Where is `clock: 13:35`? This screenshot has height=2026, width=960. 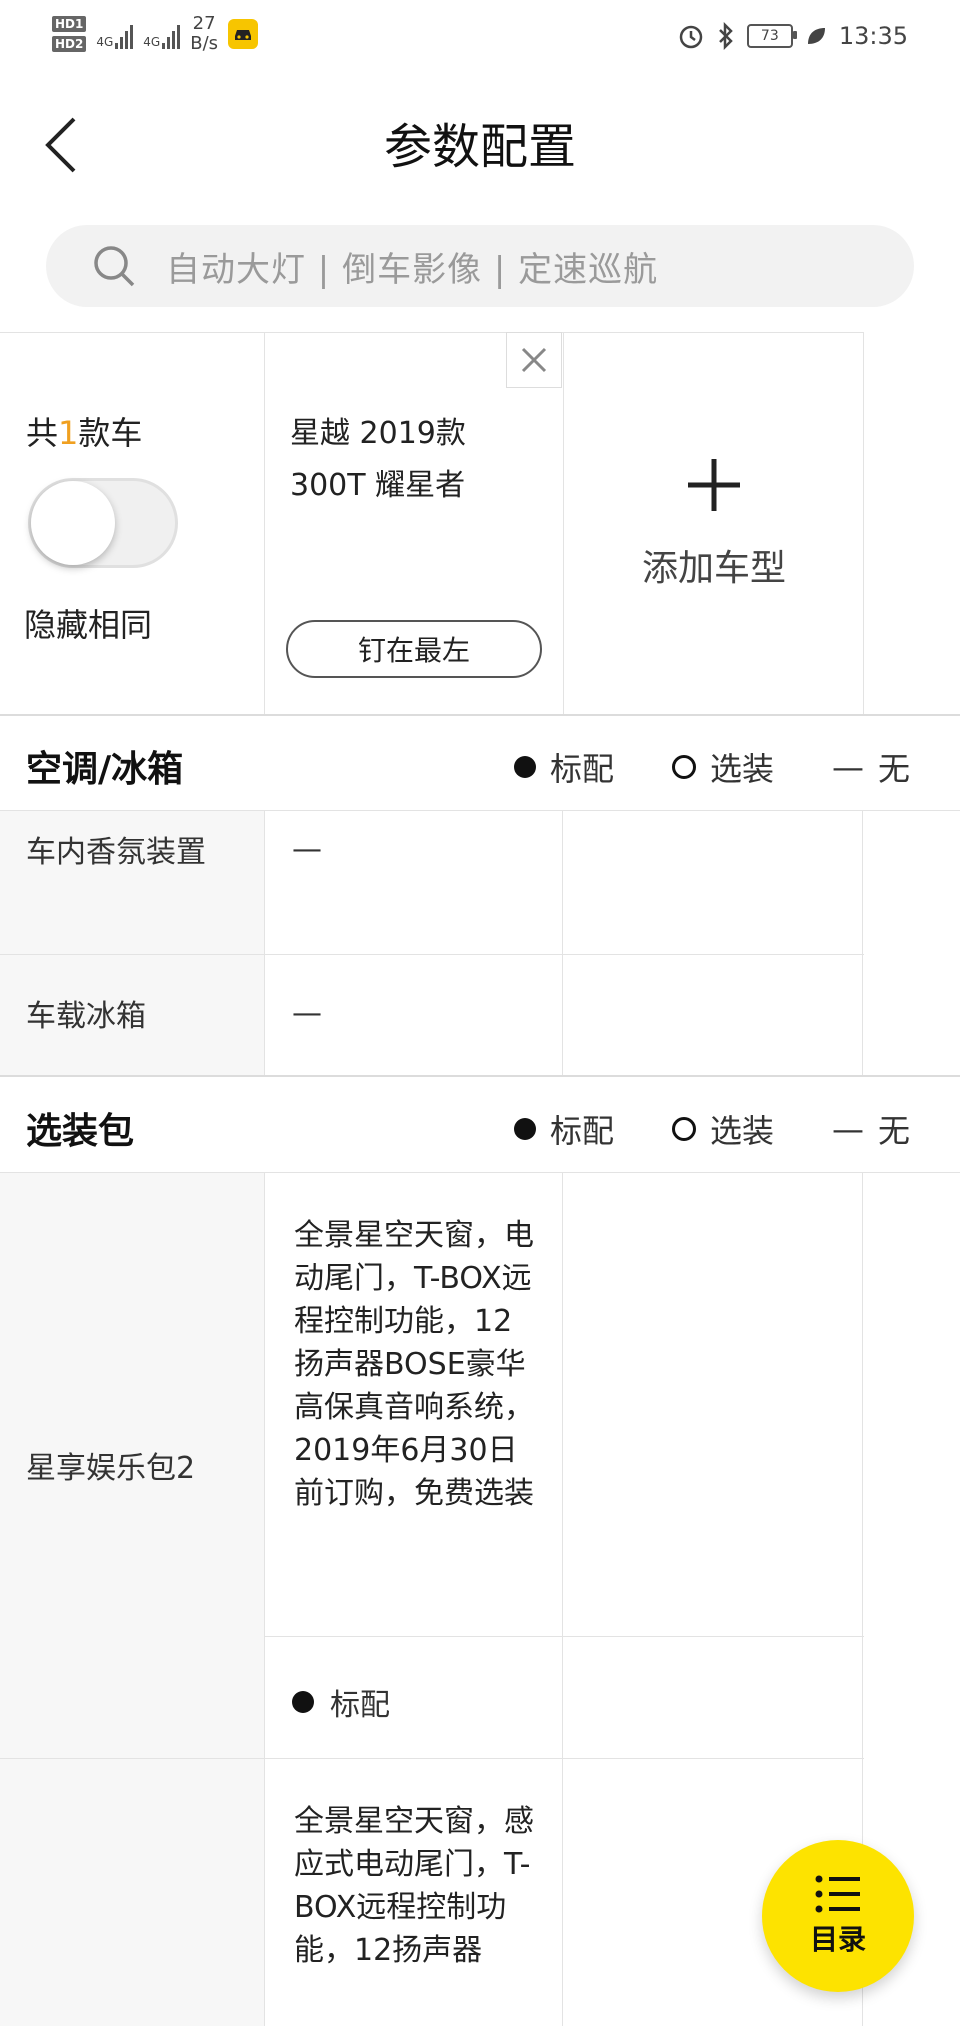
clock: 13:35 is located at coordinates (873, 36).